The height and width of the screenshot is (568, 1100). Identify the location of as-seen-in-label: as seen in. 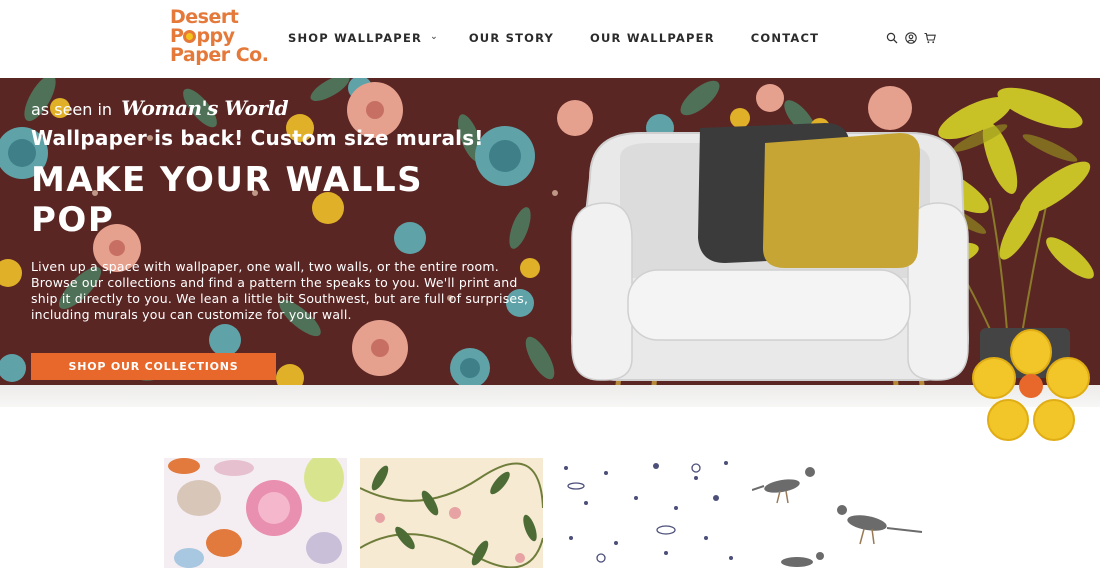
(72, 109).